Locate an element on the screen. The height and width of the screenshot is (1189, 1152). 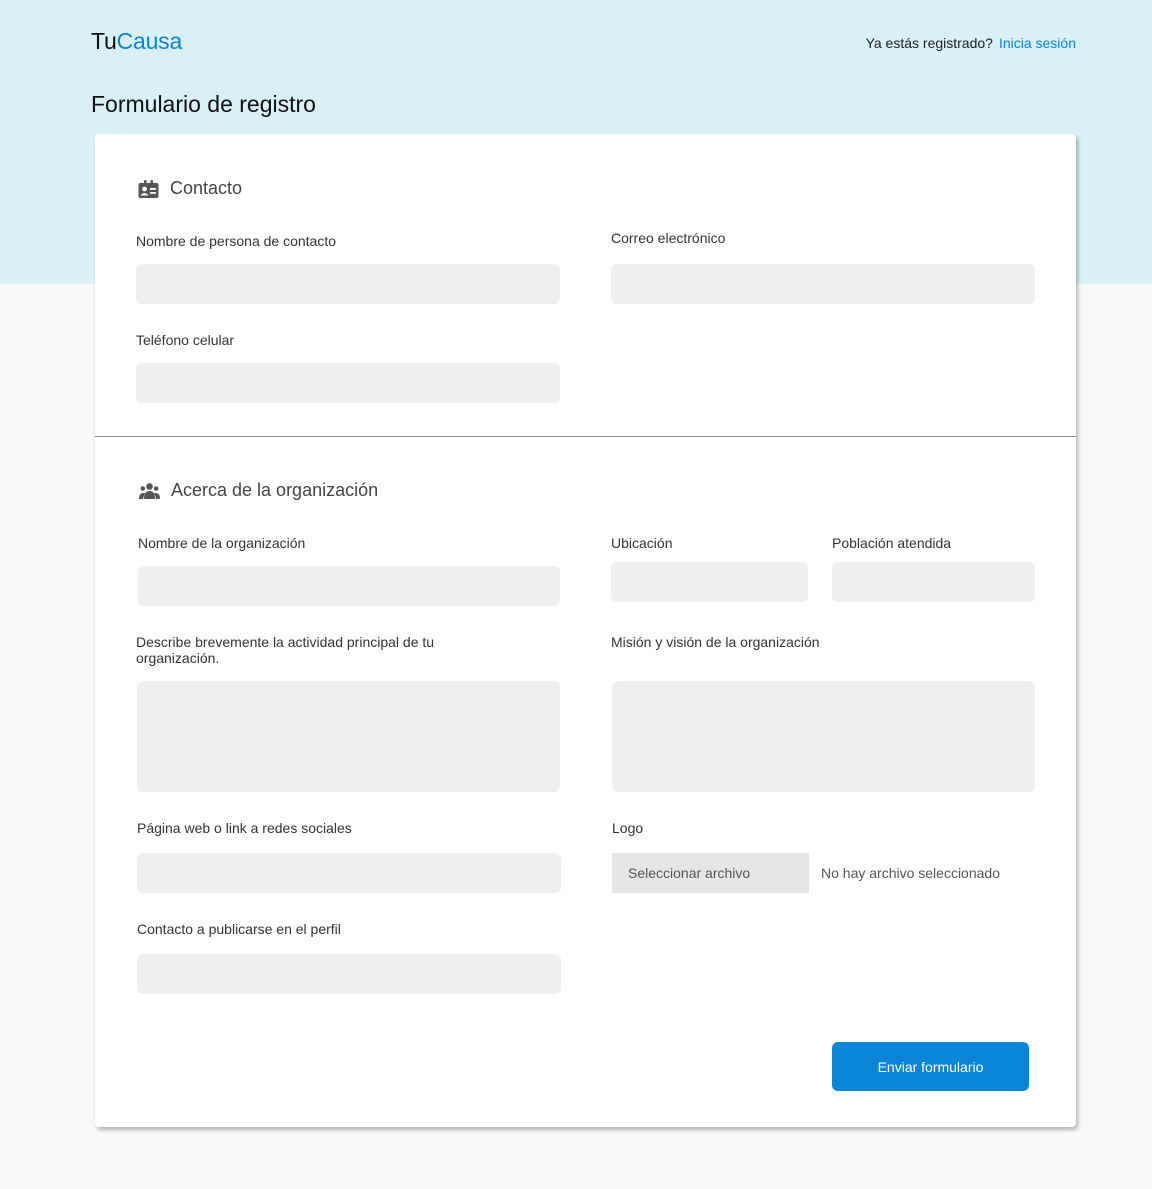
login-link: Inicia sesión is located at coordinates (1037, 43).